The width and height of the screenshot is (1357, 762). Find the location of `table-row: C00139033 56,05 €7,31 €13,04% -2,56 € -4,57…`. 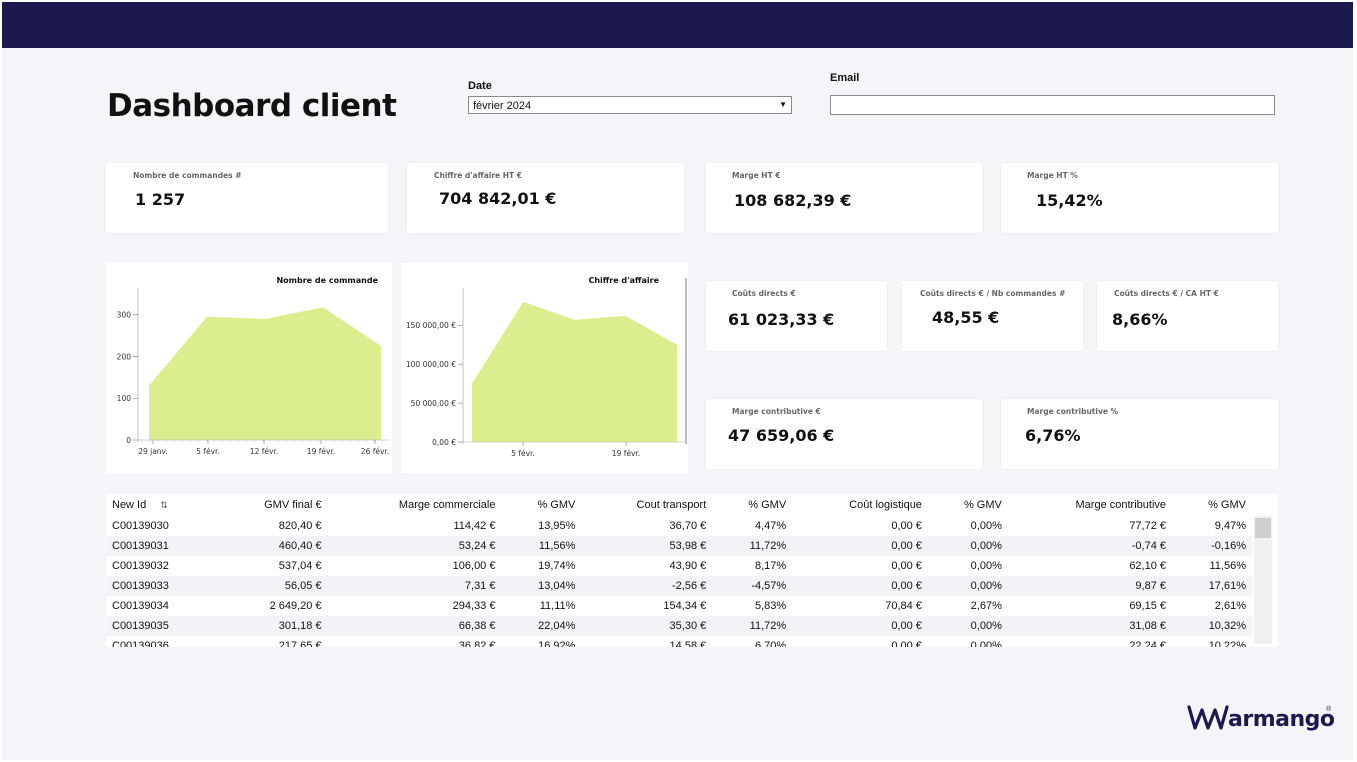

table-row: C00139033 56,05 €7,31 €13,04% -2,56 € -4,57… is located at coordinates (679, 586).